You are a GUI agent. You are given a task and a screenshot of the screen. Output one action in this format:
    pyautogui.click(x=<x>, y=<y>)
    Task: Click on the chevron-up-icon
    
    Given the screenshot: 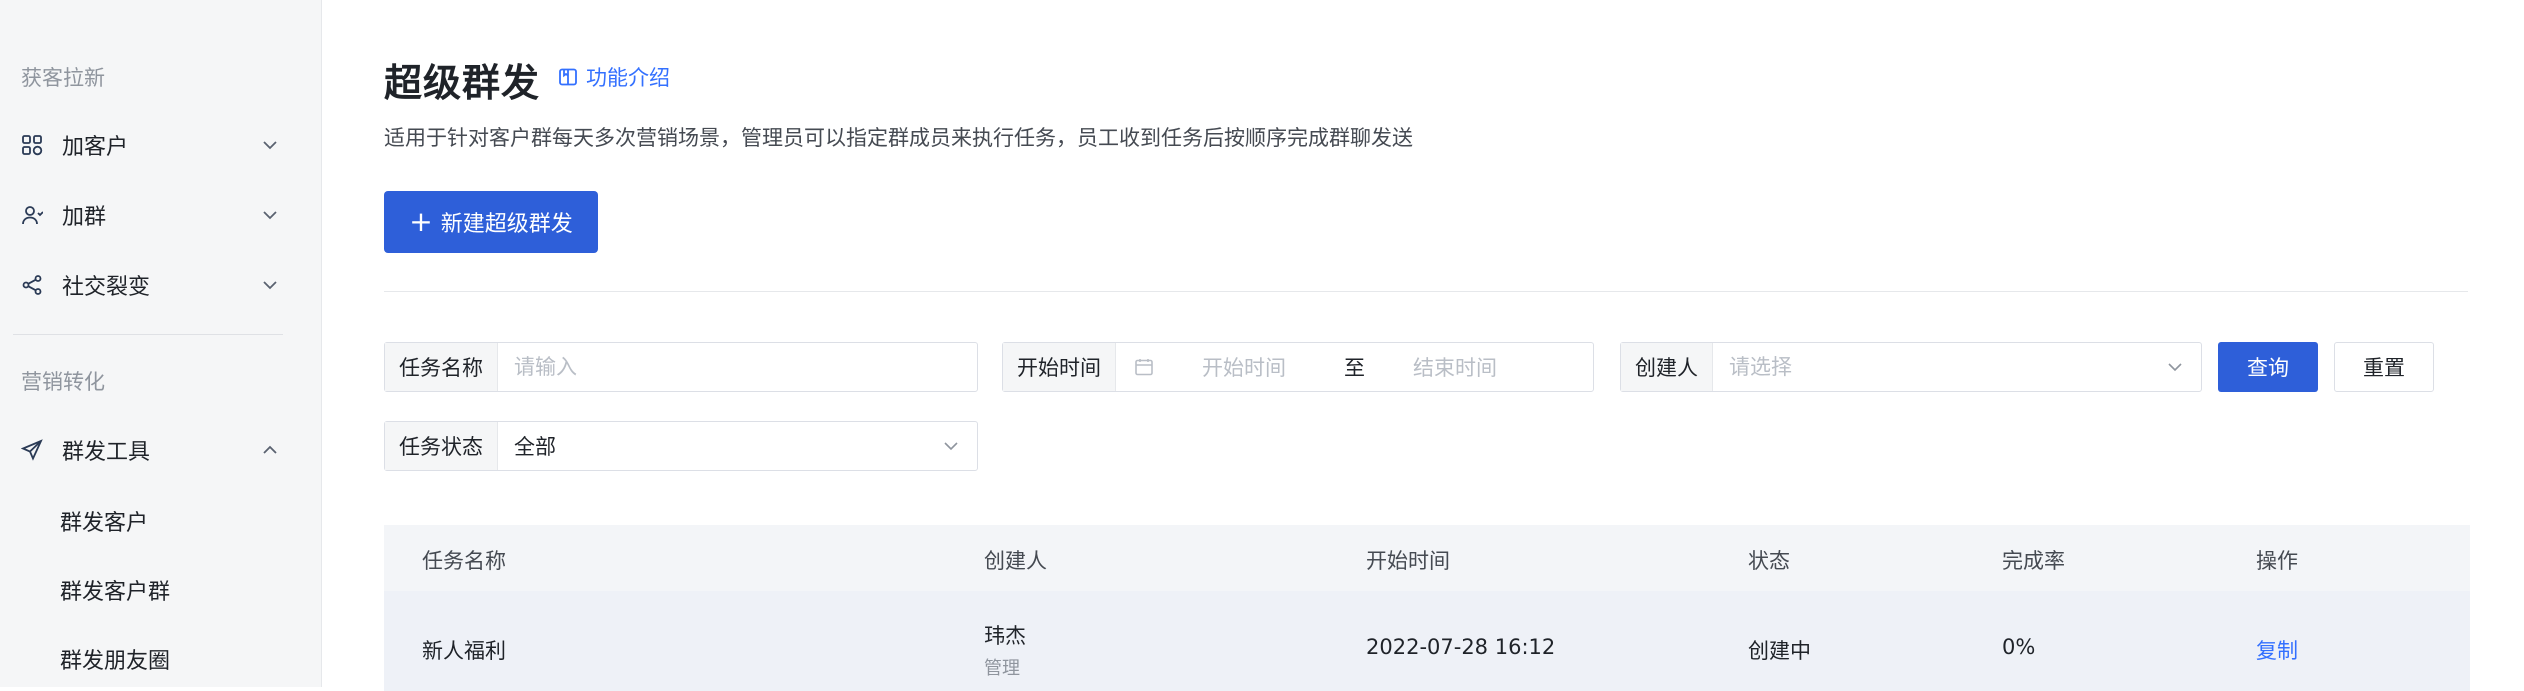 What is the action you would take?
    pyautogui.click(x=270, y=449)
    